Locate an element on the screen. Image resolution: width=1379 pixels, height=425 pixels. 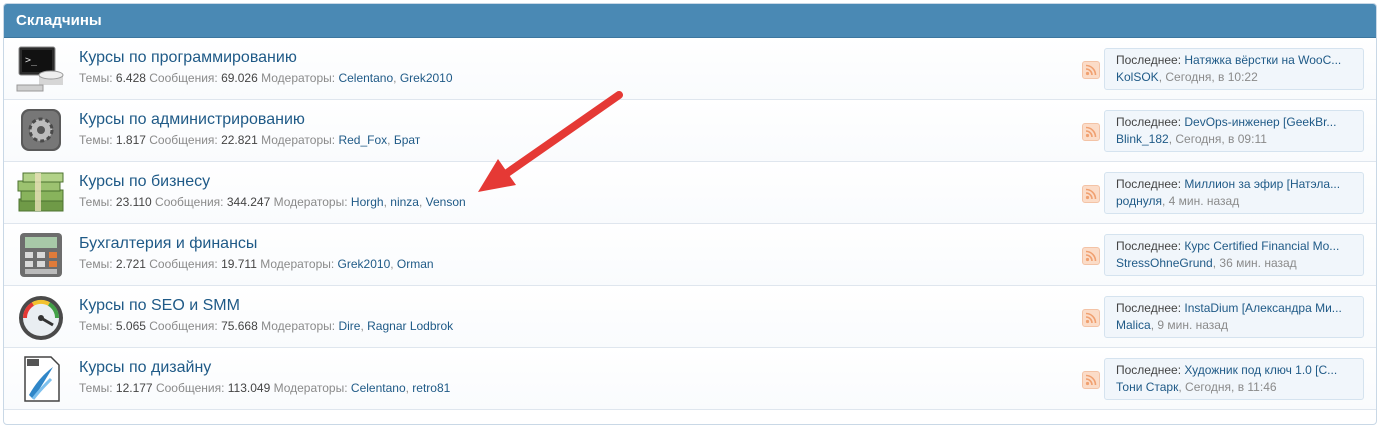
forum-title-link: Курсы по бизнесу is located at coordinates (144, 182).